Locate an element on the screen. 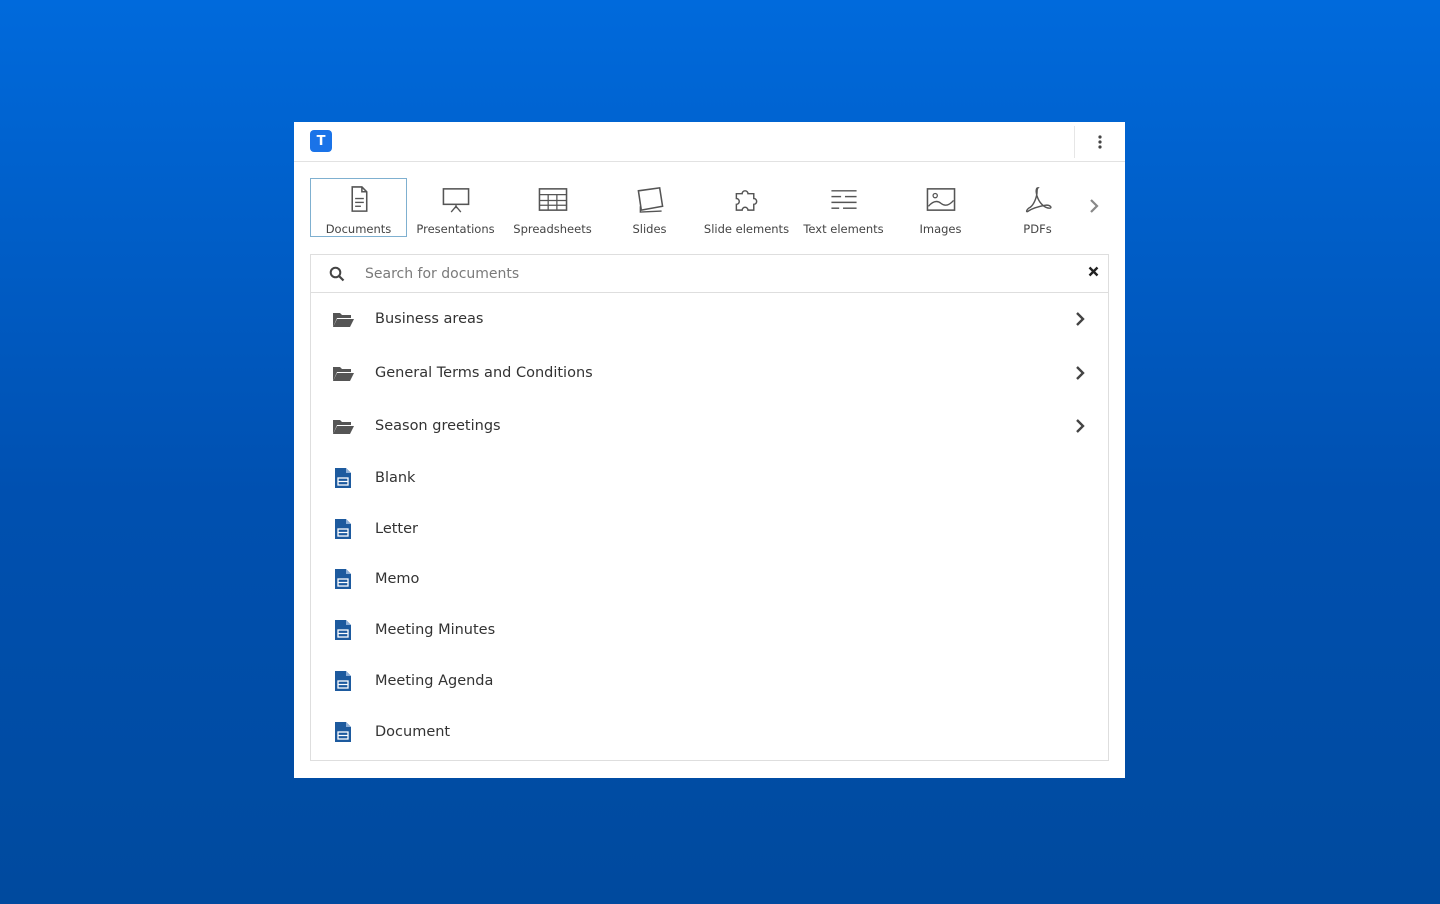 The width and height of the screenshot is (1440, 904). title-bar: T is located at coordinates (709, 142).